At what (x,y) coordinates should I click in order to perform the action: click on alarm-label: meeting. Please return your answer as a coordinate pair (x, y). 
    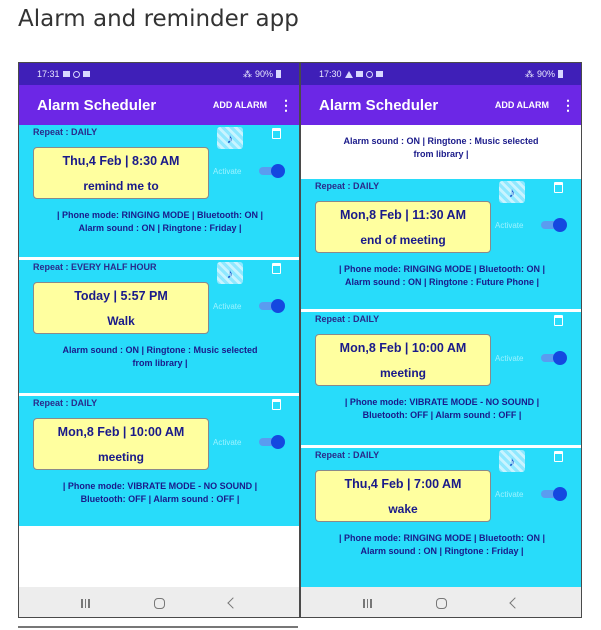
    Looking at the image, I should click on (402, 373).